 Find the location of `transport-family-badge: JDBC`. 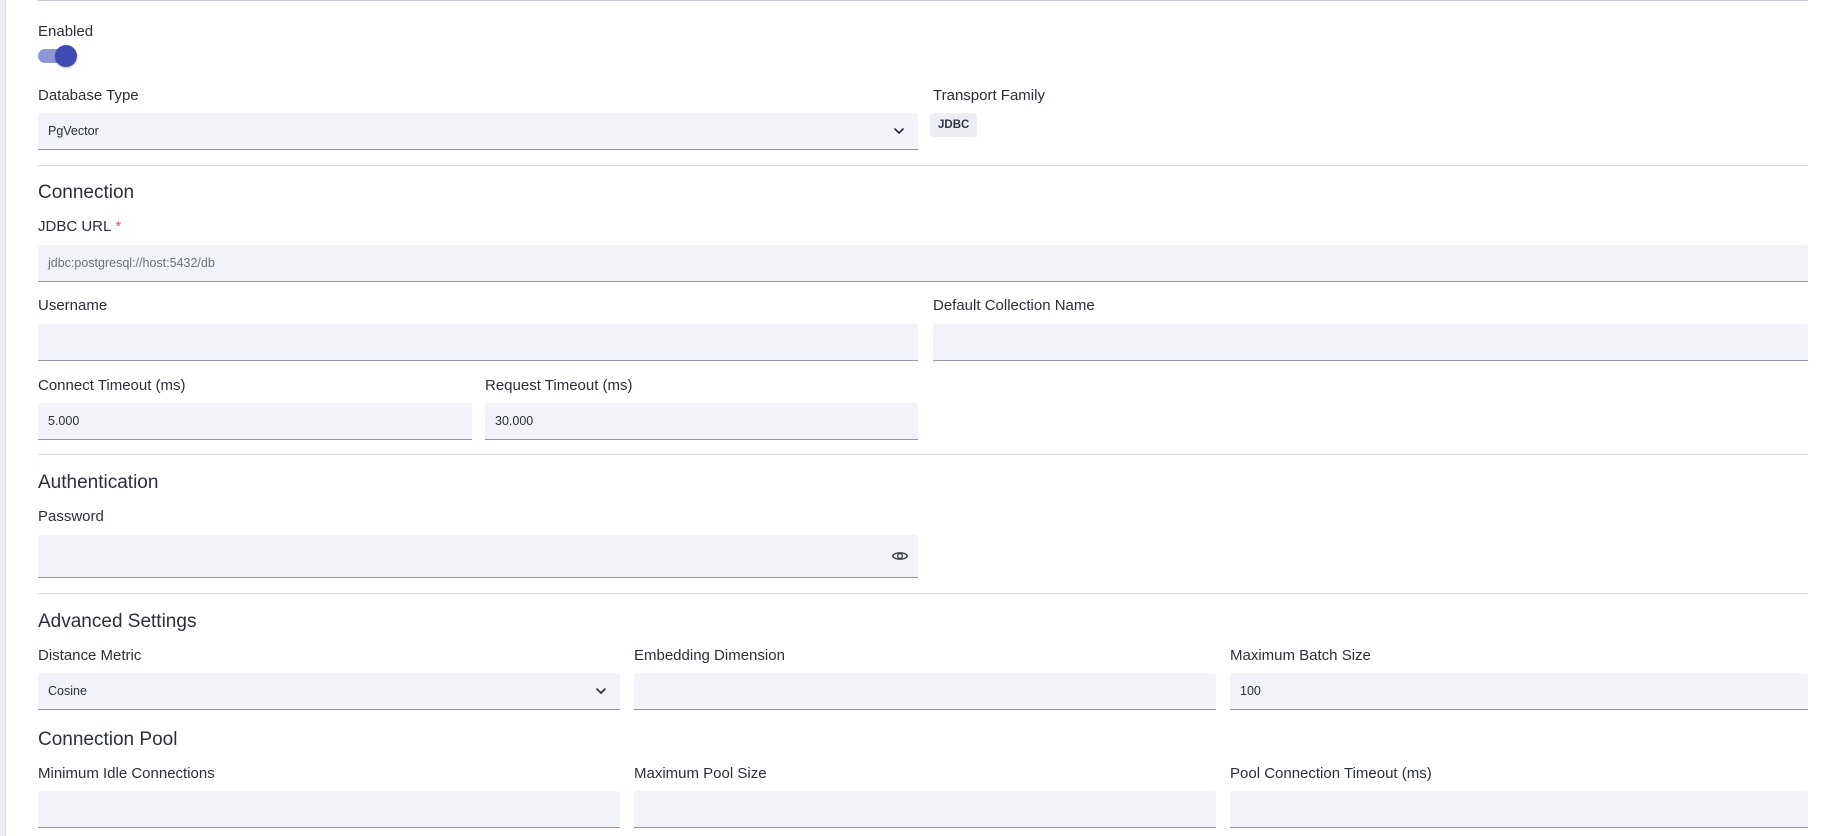

transport-family-badge: JDBC is located at coordinates (954, 125).